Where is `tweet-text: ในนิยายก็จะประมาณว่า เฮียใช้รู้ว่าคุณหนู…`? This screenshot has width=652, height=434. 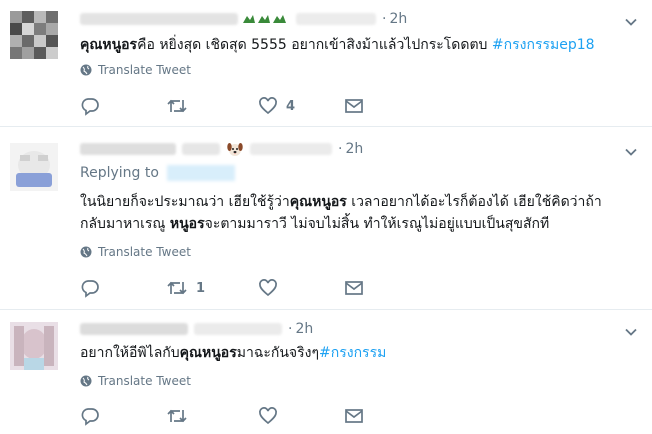
tweet-text: ในนิยายก็จะประมาณว่า เฮียใช้รู้ว่าคุณหนู… is located at coordinates (341, 213).